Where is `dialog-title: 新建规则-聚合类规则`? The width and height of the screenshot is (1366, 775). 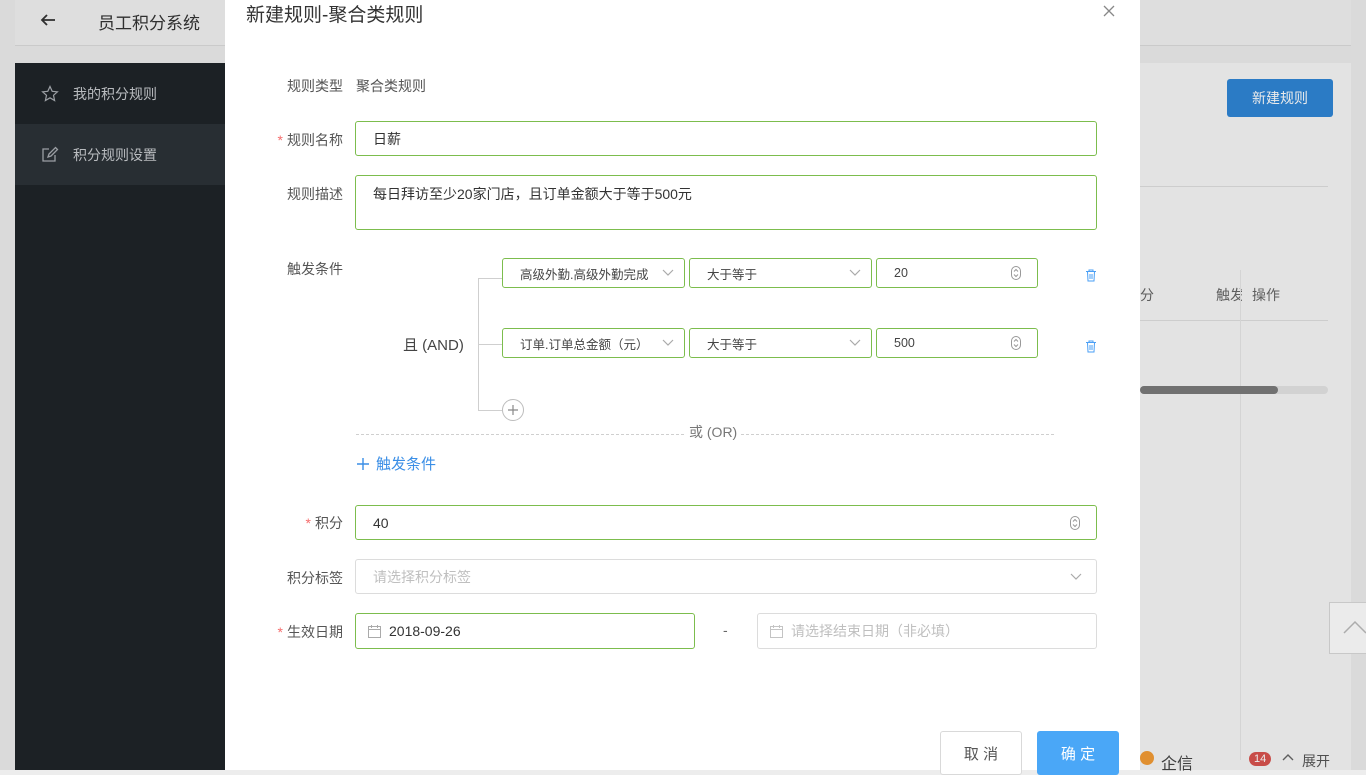
dialog-title: 新建规则-聚合类规则 is located at coordinates (335, 15).